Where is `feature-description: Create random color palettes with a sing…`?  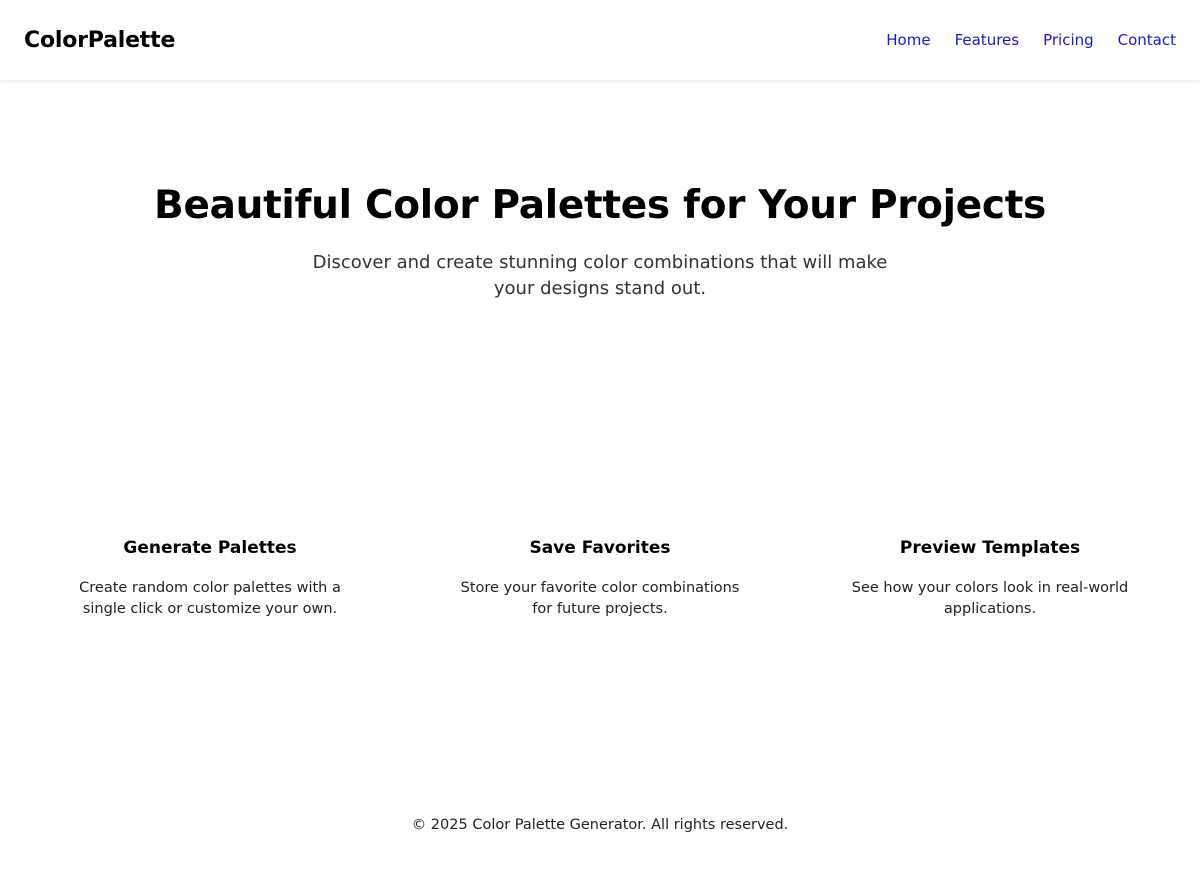 feature-description: Create random color palettes with a sing… is located at coordinates (210, 598).